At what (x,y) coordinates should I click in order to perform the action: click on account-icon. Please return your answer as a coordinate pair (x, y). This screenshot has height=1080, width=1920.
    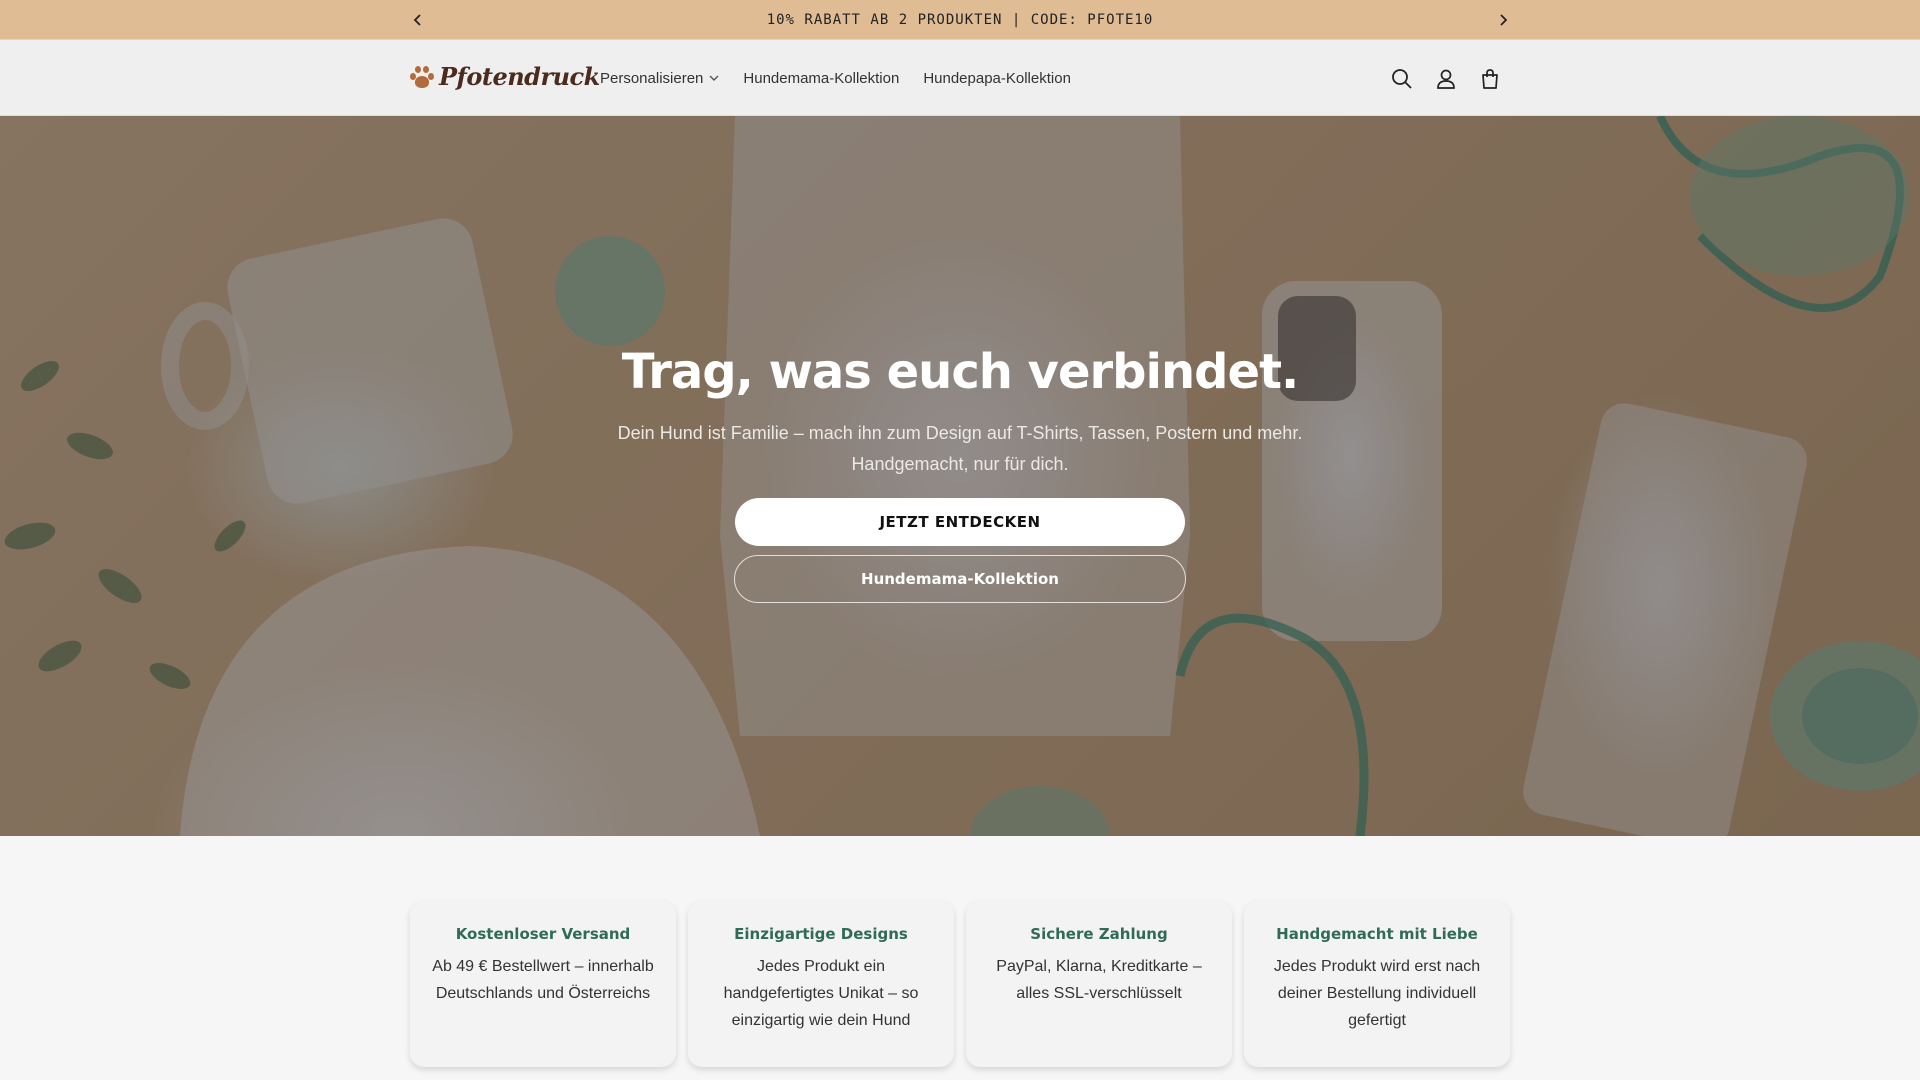
    Looking at the image, I should click on (1446, 79).